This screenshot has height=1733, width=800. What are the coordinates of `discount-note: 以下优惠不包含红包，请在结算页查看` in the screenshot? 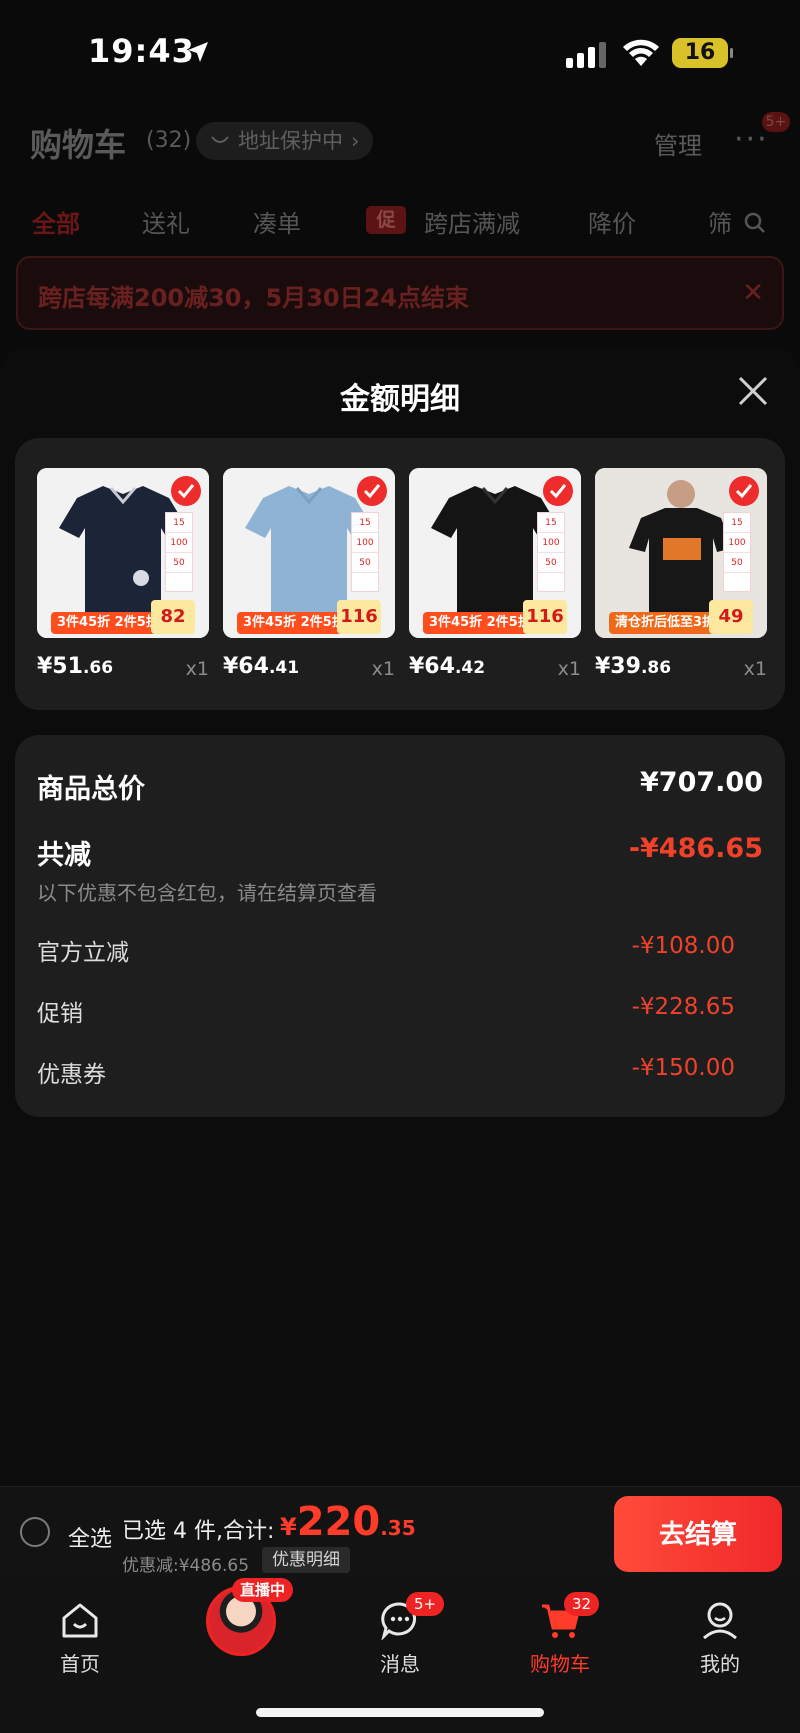 It's located at (207, 893).